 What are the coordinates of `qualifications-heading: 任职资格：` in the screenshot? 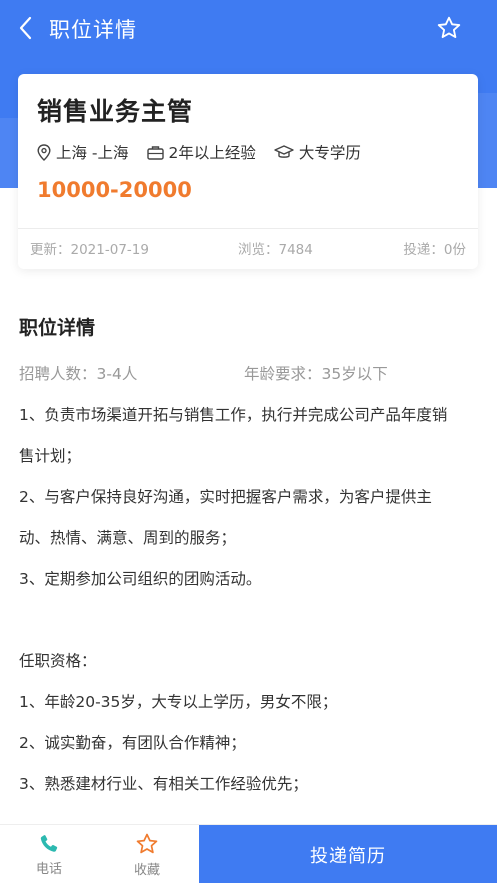 It's located at (58, 661).